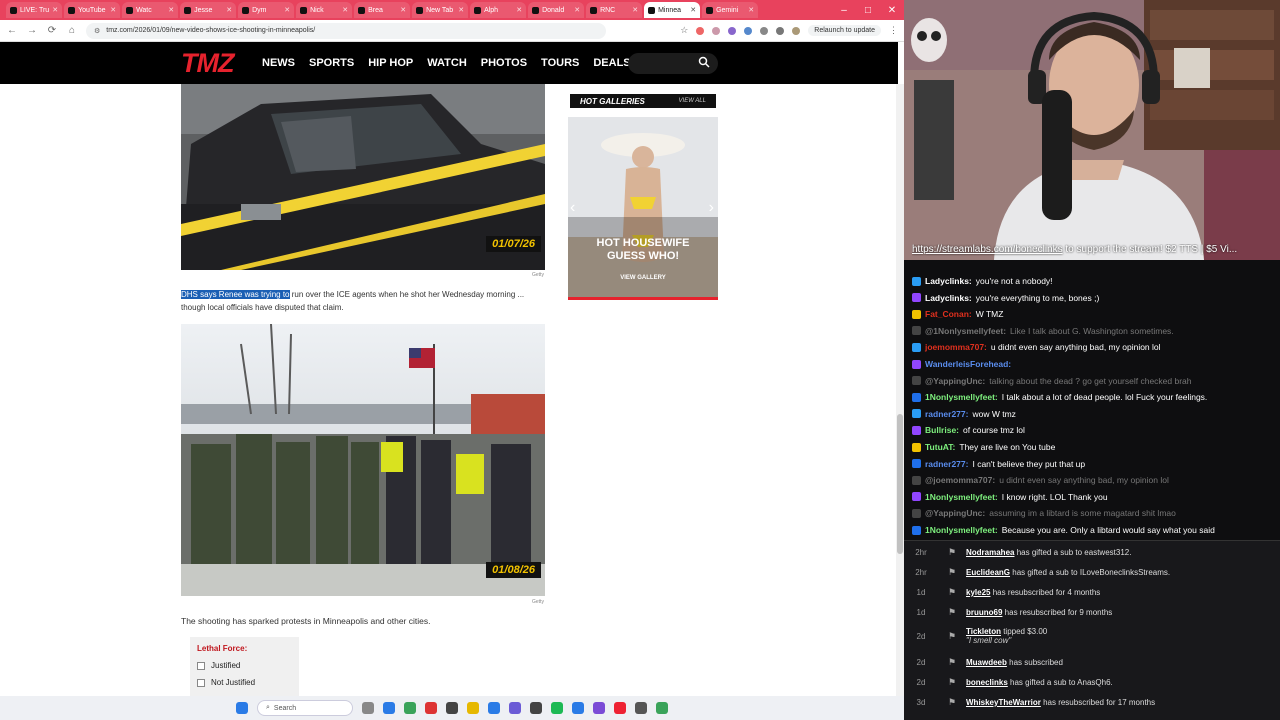 Image resolution: width=1280 pixels, height=720 pixels. I want to click on browser-tab: Jesse ✕, so click(208, 10).